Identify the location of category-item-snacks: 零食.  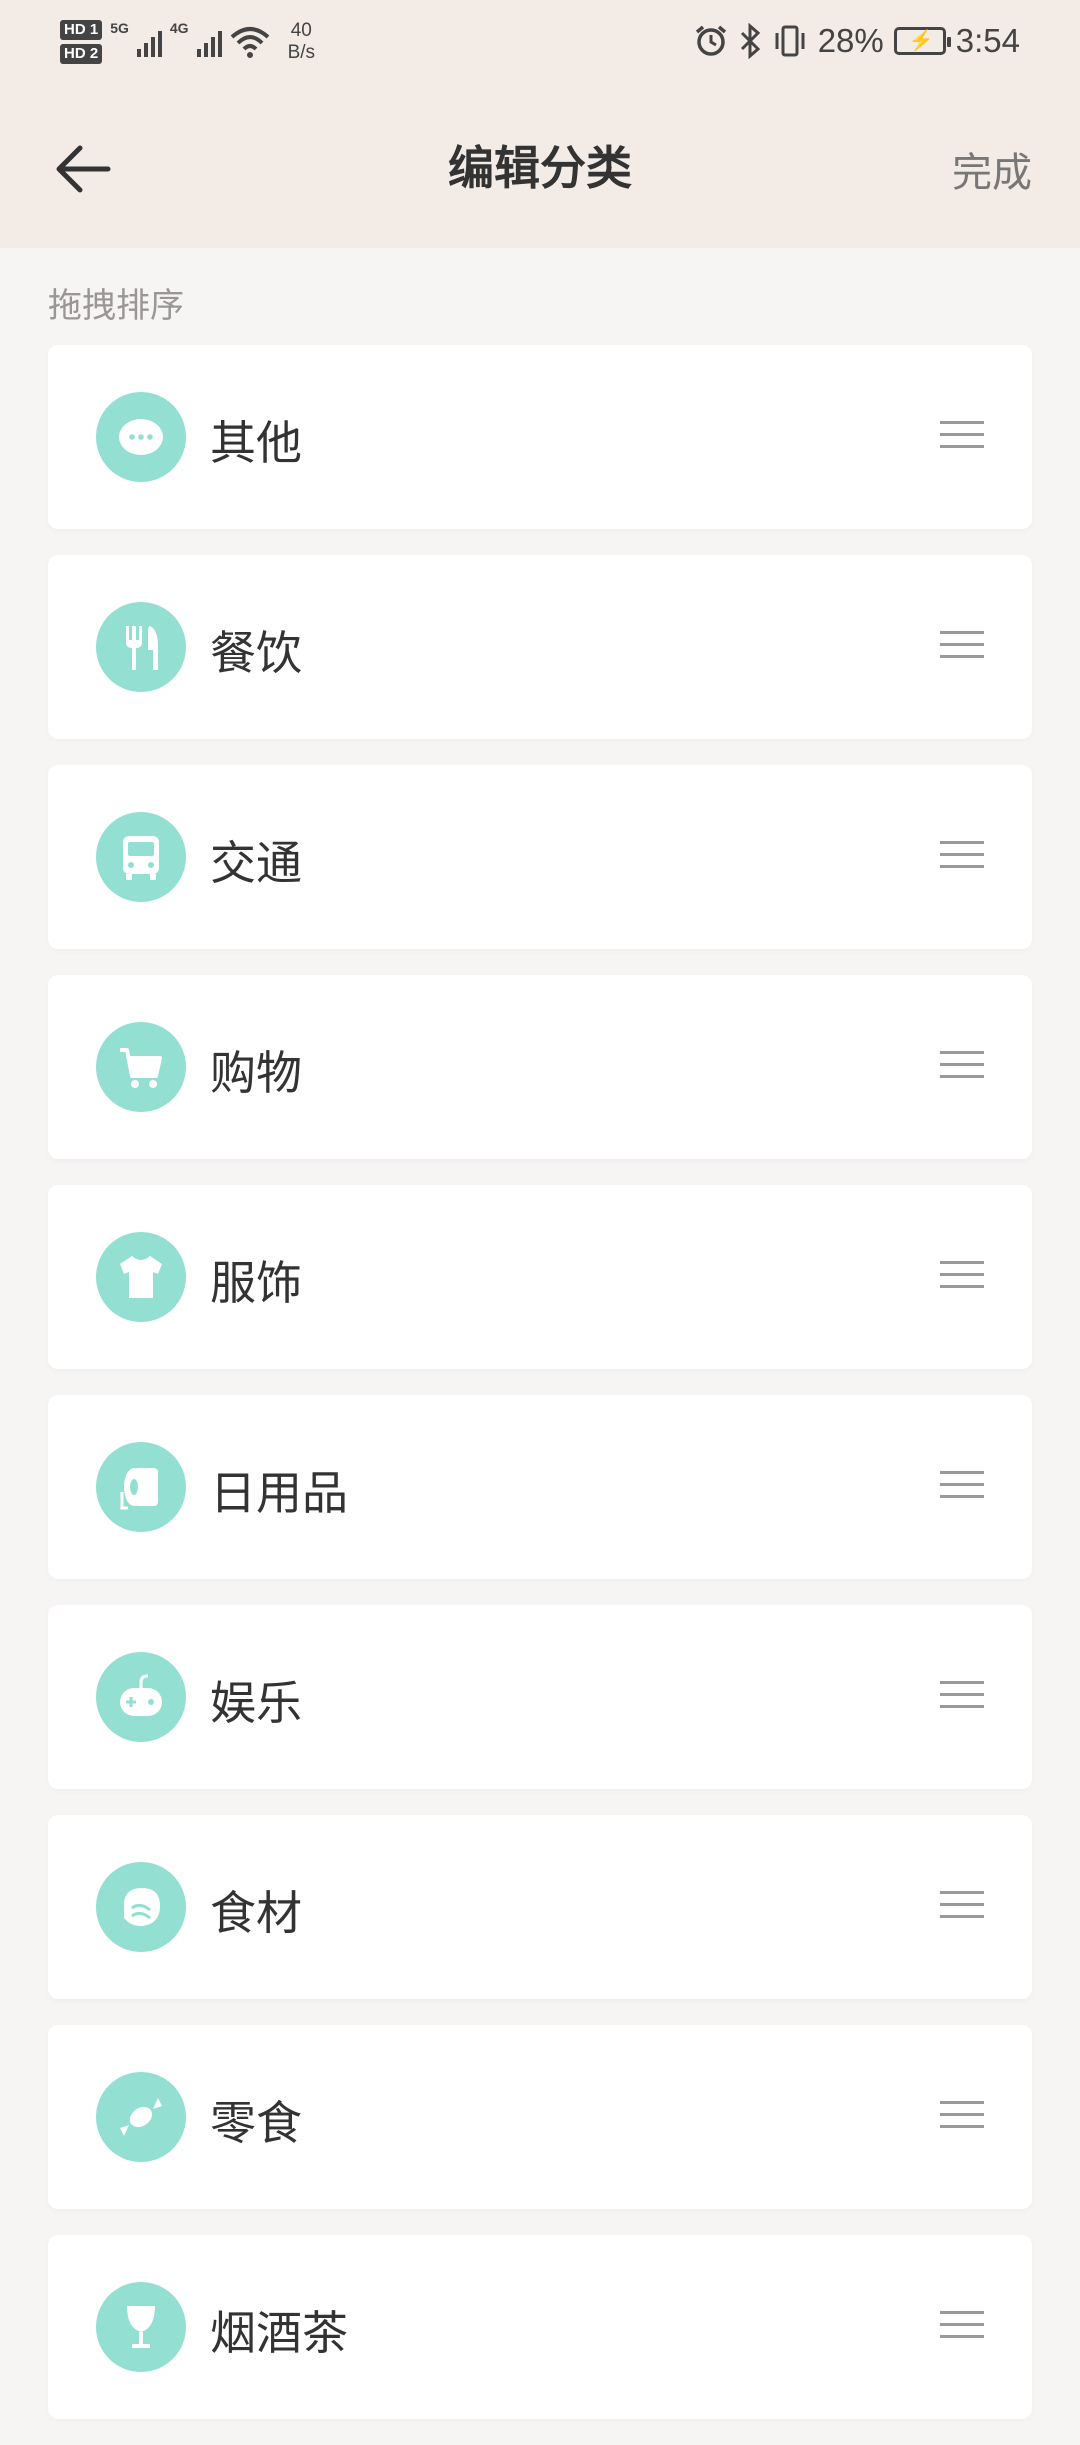
(540, 2117).